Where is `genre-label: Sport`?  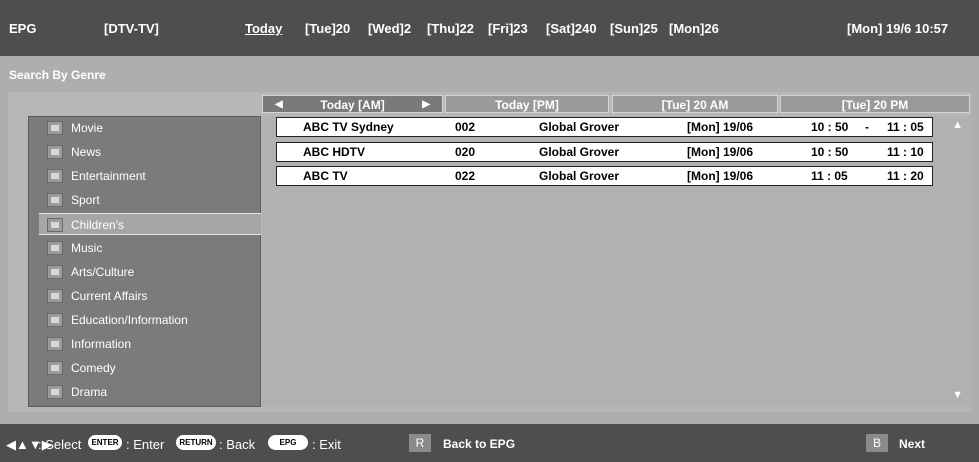
genre-label: Sport is located at coordinates (85, 200).